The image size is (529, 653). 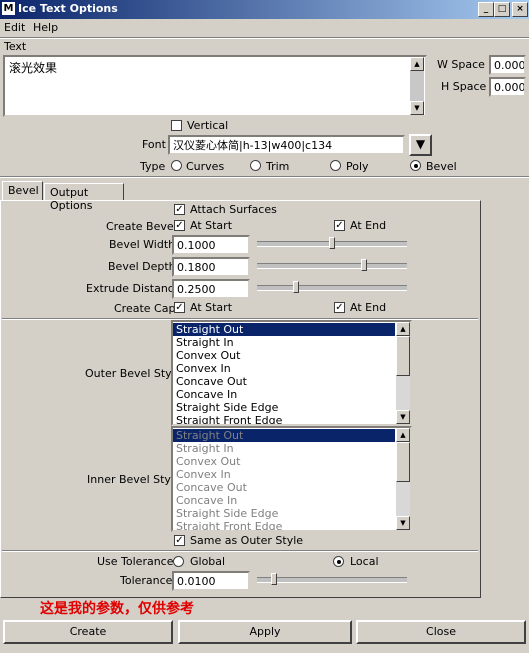 What do you see at coordinates (338, 561) in the screenshot?
I see `tolerance-local-radio` at bounding box center [338, 561].